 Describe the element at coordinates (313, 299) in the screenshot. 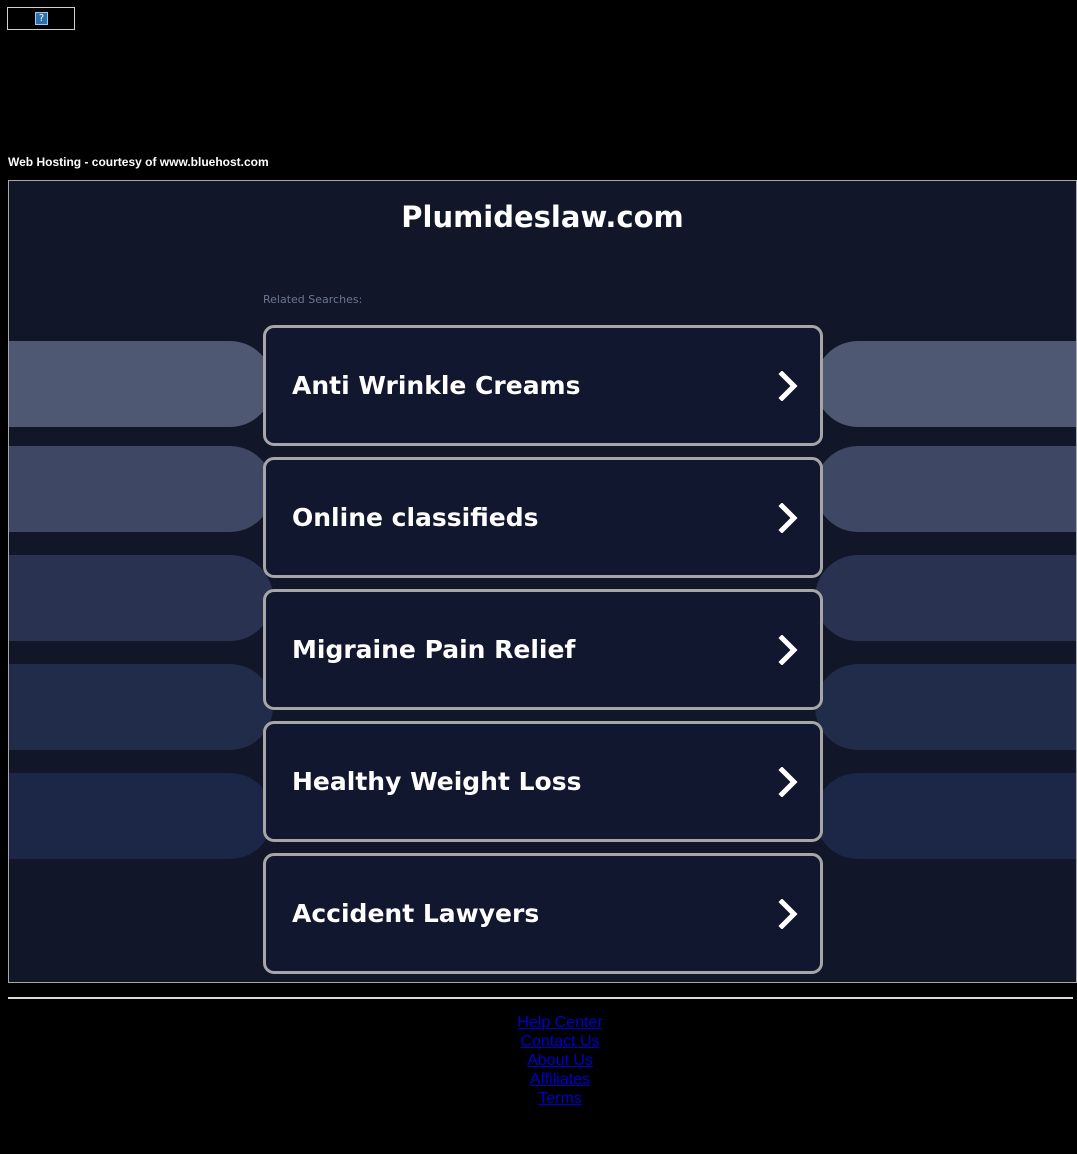

I see `related-searches-label: Related Searches:` at that location.